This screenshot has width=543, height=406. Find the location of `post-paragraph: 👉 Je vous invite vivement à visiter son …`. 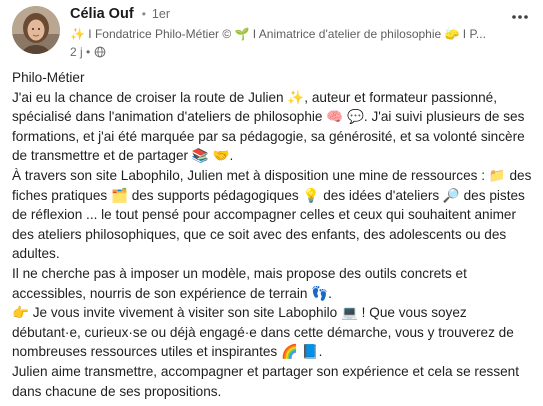

post-paragraph: 👉 Je vous invite vivement à visiter son … is located at coordinates (263, 332).